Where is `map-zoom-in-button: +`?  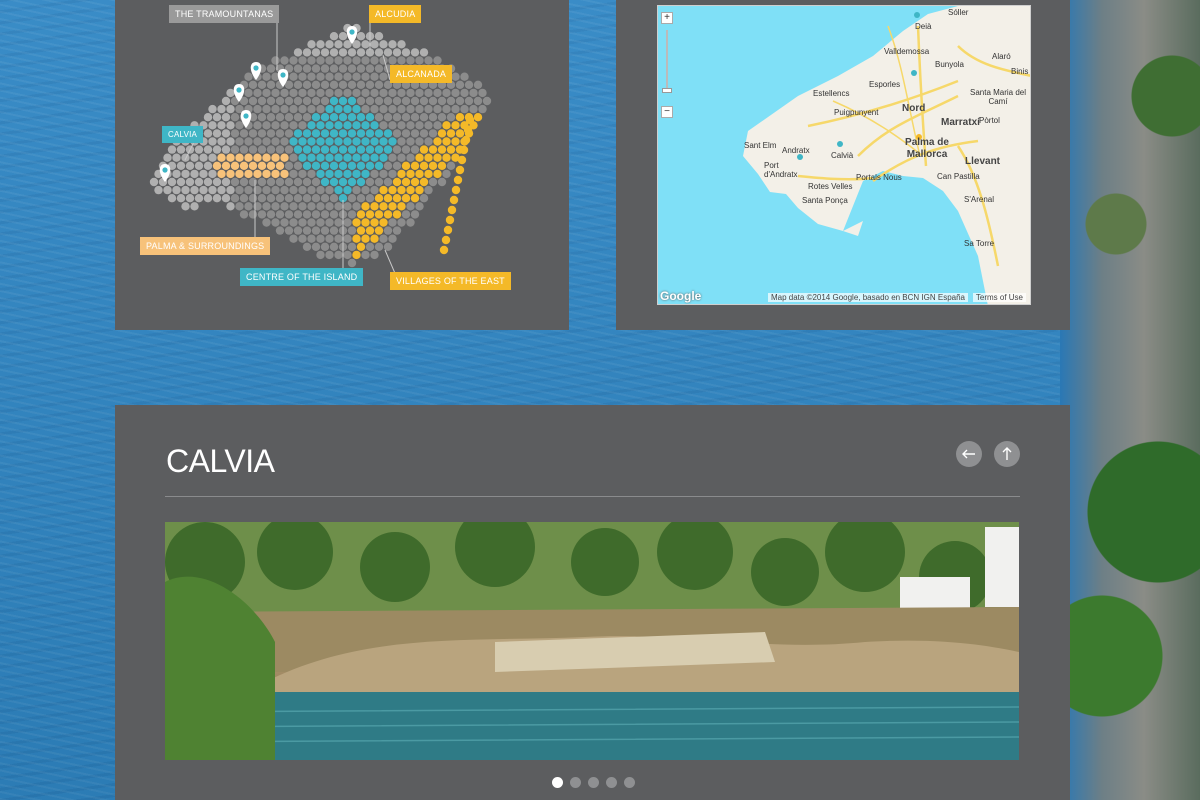
map-zoom-in-button: + is located at coordinates (667, 18).